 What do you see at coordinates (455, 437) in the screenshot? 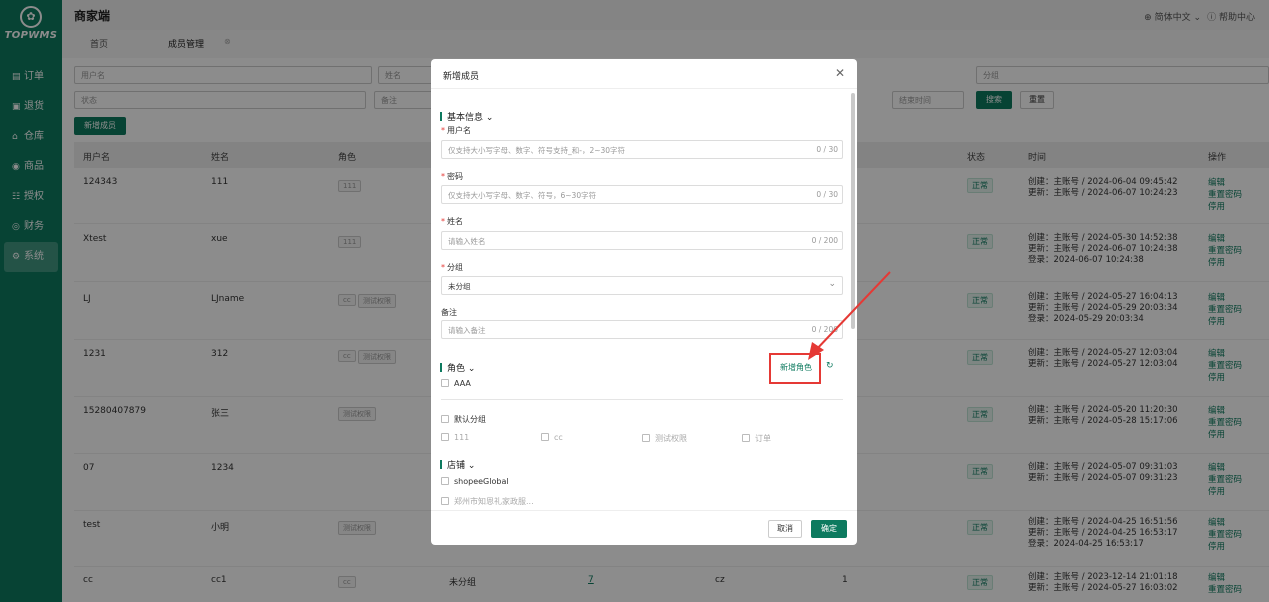
I see `group-checkbox-111: 111` at bounding box center [455, 437].